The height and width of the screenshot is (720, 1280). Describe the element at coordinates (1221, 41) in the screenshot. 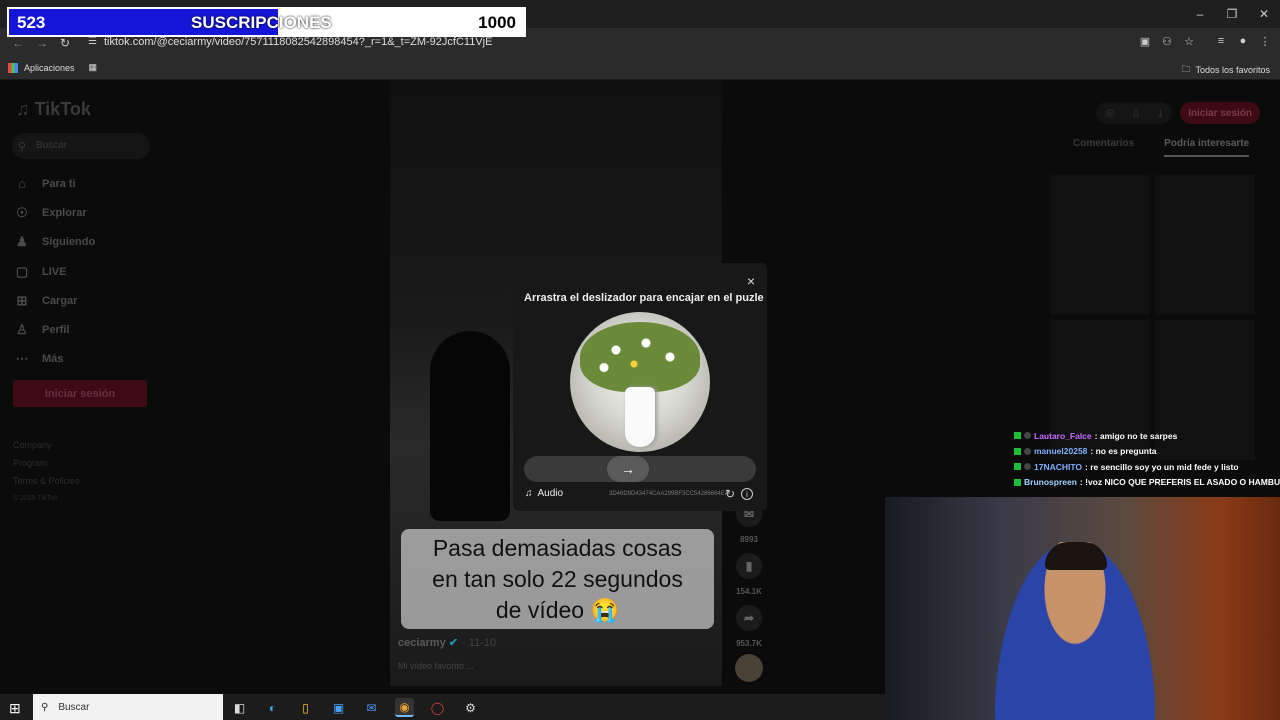

I see `playlist-icon: ≡` at that location.